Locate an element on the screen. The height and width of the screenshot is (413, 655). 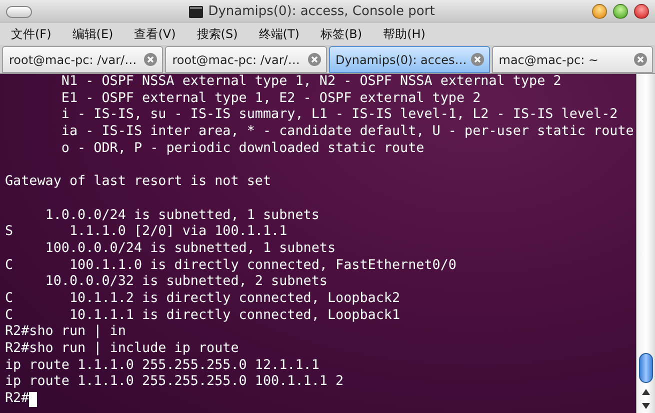
terminal-line: C 100.1.1.0 is directly connected, FastEthernet0/0 is located at coordinates (231, 266).